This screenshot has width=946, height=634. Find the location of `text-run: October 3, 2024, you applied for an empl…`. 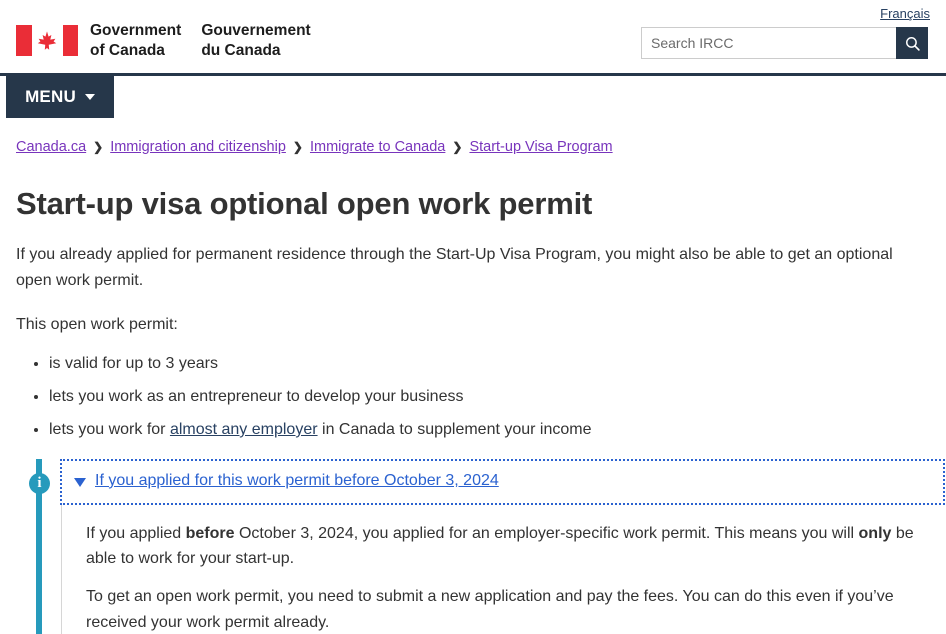

text-run: October 3, 2024, you applied for an empl… is located at coordinates (546, 533).